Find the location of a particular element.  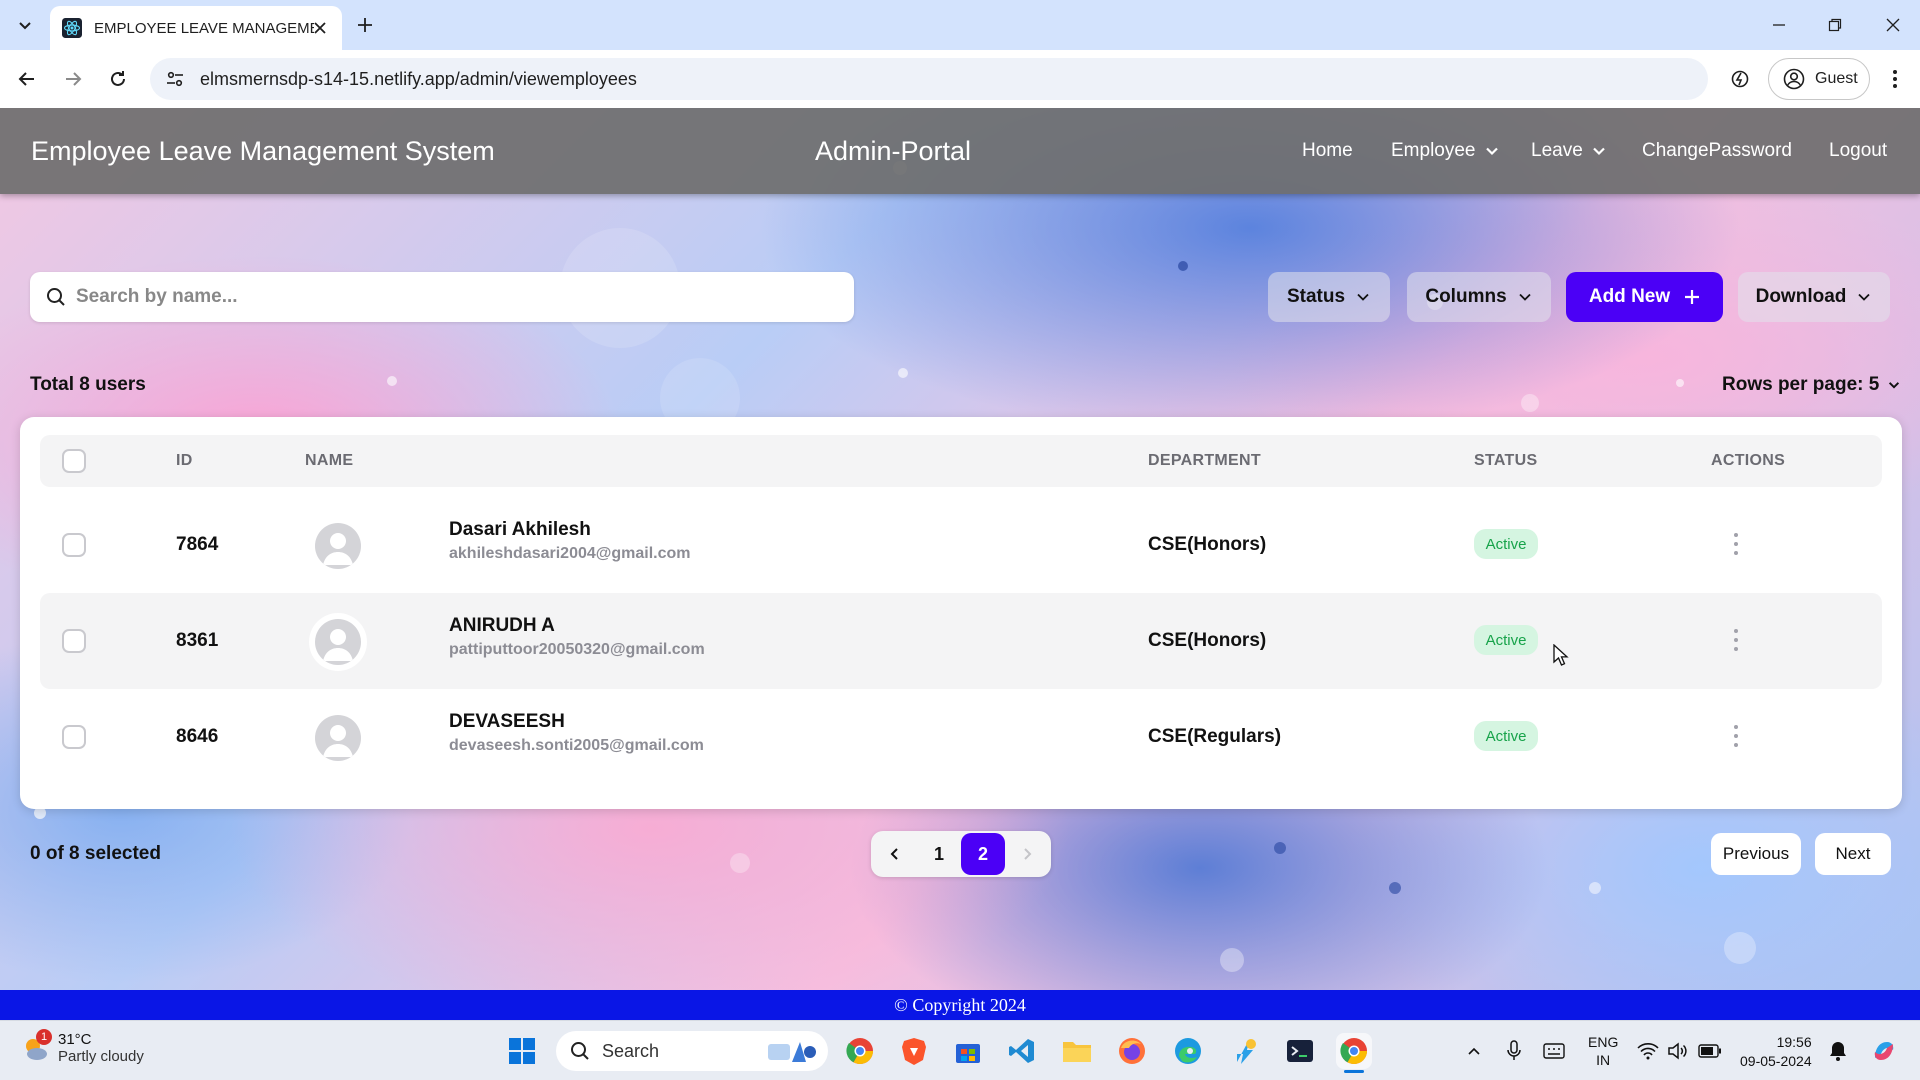

download-label: Download is located at coordinates (1801, 296).